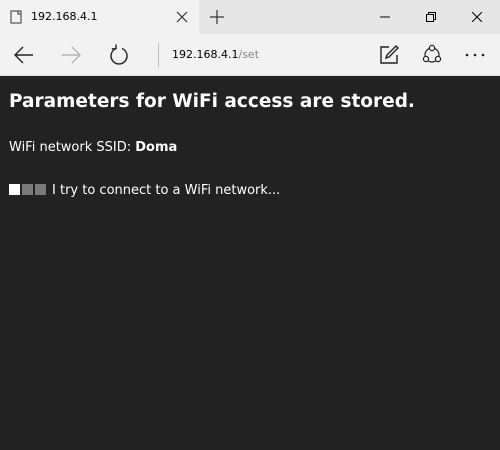 This screenshot has width=500, height=450. I want to click on plus-icon, so click(217, 17).